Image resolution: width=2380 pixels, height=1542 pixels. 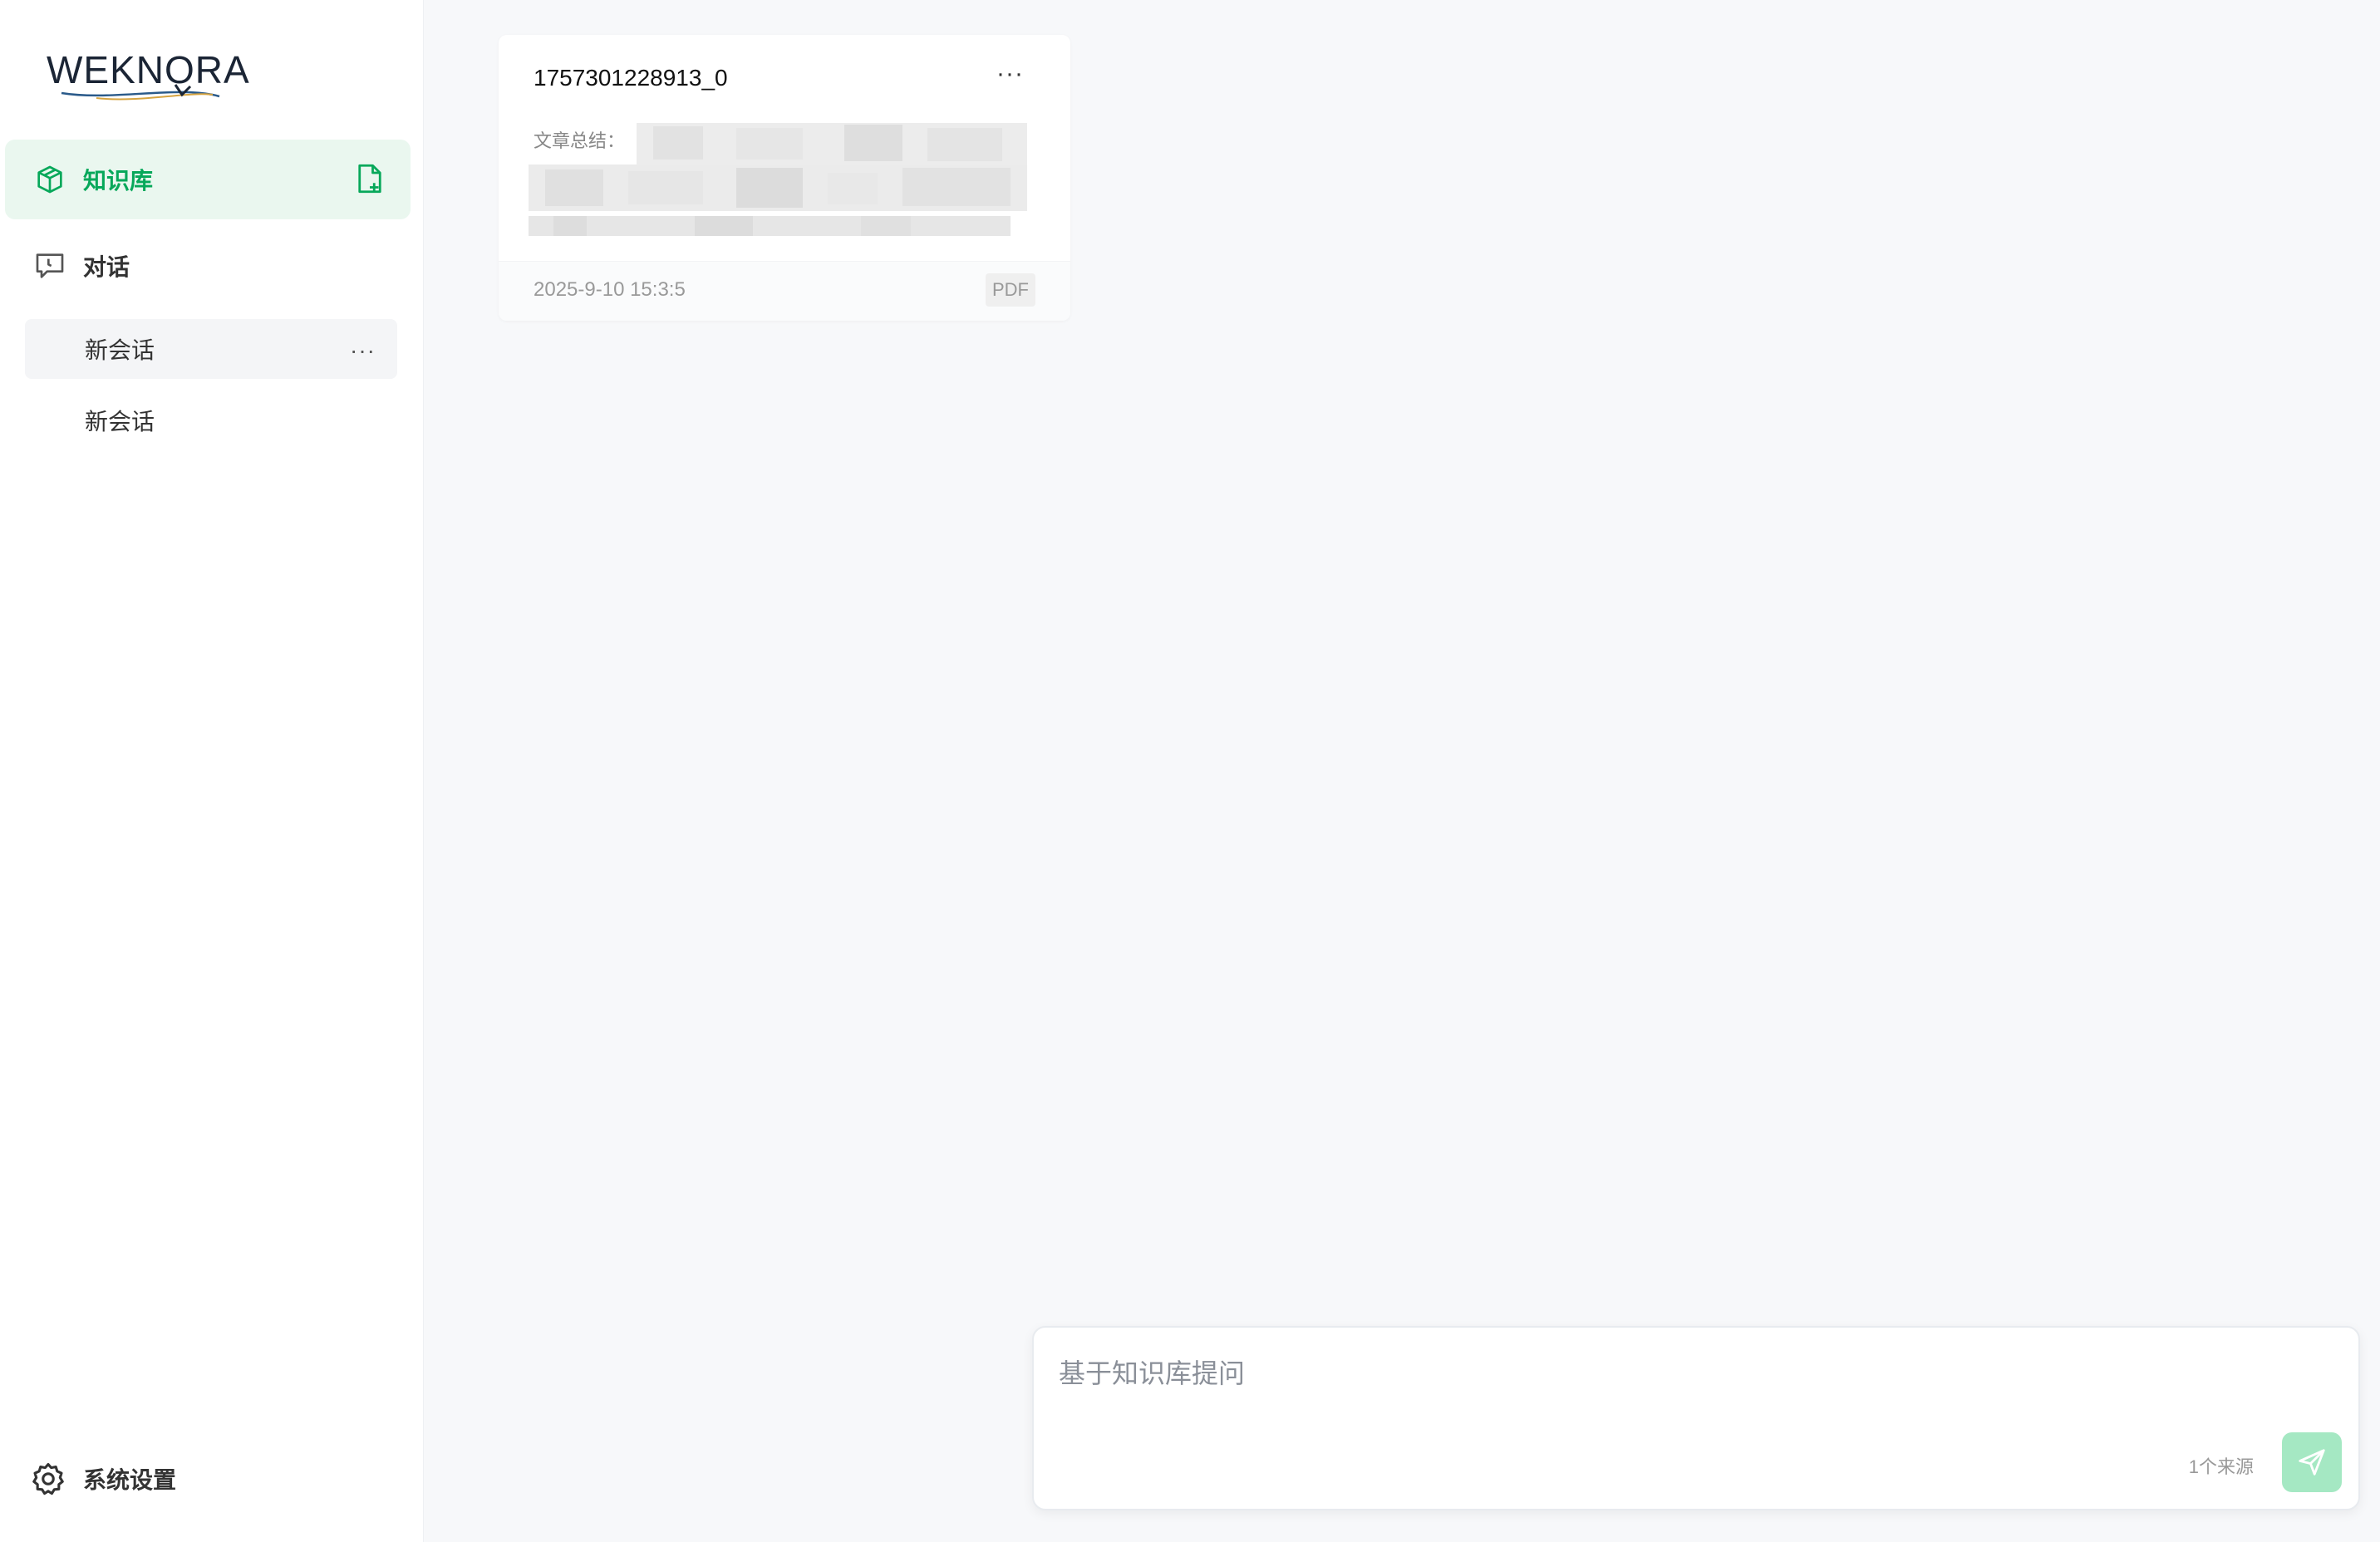 What do you see at coordinates (211, 349) in the screenshot?
I see `session-item: 新会话 ···` at bounding box center [211, 349].